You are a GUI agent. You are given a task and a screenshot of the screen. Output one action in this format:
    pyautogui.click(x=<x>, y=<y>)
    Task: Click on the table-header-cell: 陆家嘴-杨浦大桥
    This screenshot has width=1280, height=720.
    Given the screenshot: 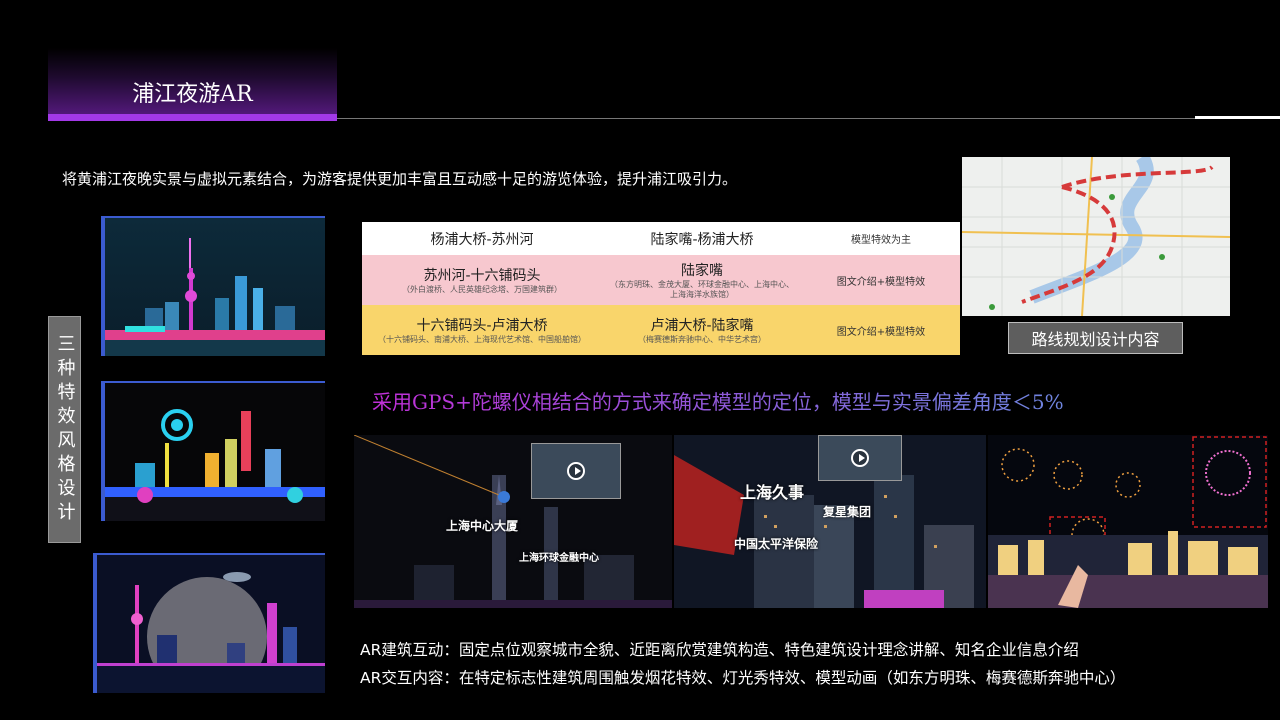 What is the action you would take?
    pyautogui.click(x=702, y=239)
    